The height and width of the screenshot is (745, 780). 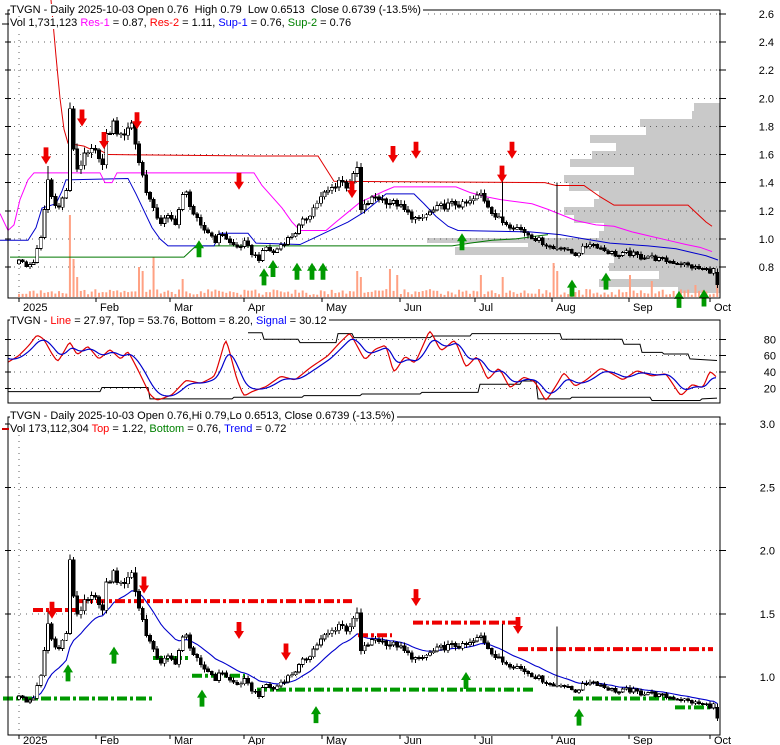 What do you see at coordinates (363, 391) in the screenshot?
I see `bottom-band-line` at bounding box center [363, 391].